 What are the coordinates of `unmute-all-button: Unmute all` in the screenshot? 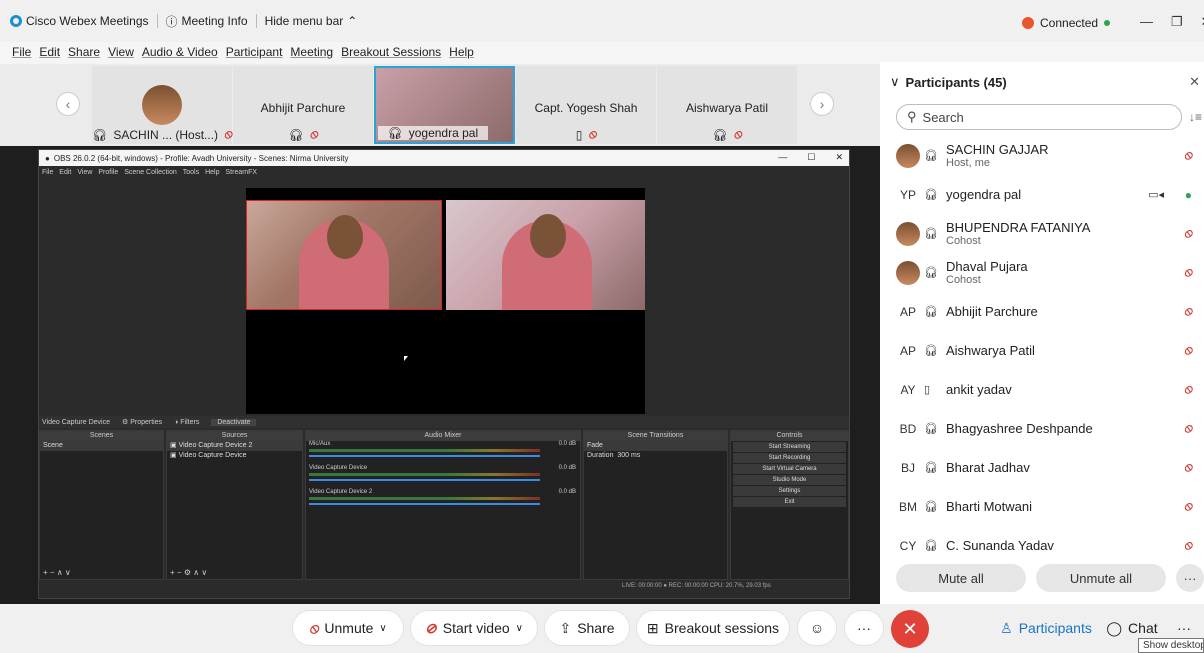 It's located at (1101, 578).